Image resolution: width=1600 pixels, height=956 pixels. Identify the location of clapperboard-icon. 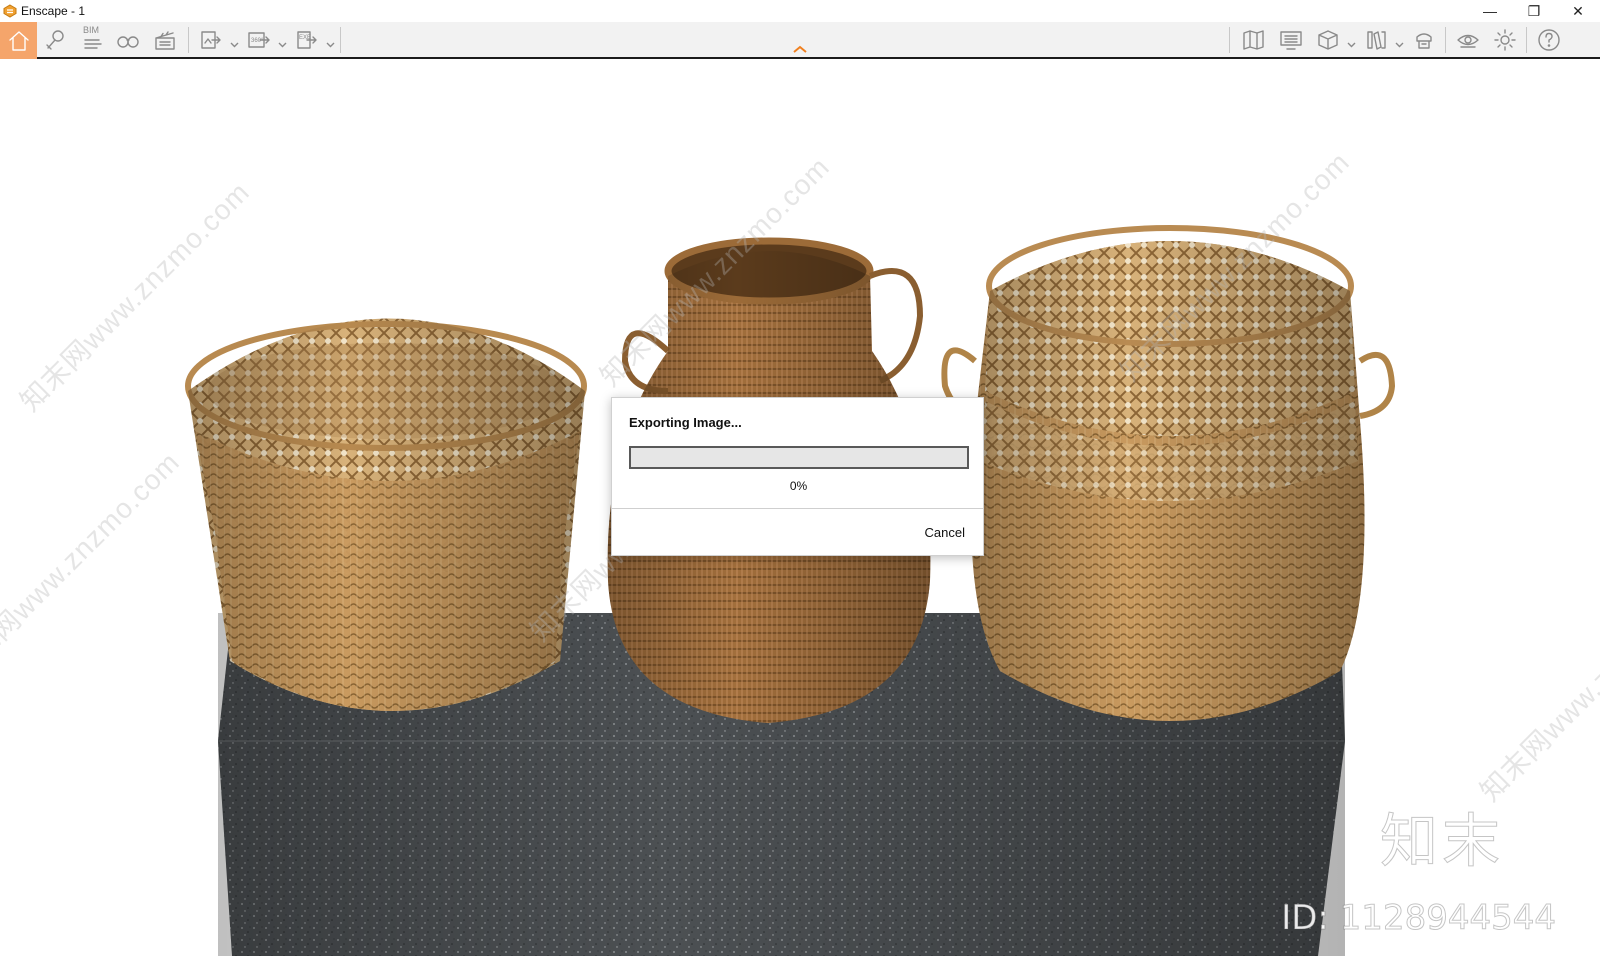
(165, 40).